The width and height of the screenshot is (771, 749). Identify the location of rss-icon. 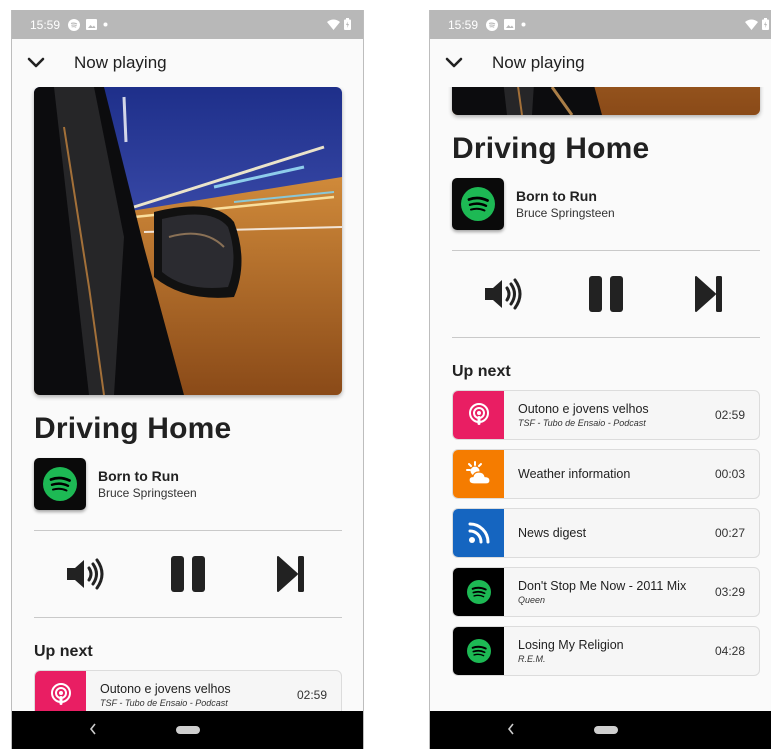
(478, 533).